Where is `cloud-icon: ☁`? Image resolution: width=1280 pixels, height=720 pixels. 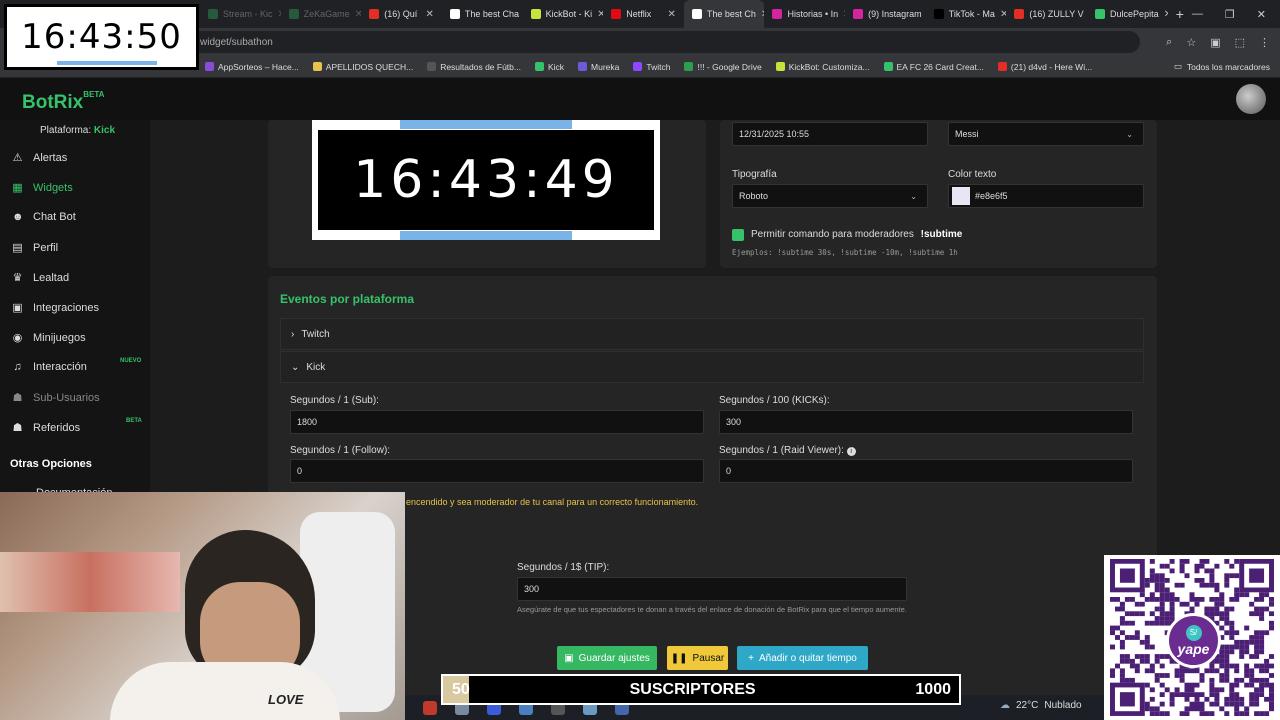 cloud-icon: ☁ is located at coordinates (1005, 705).